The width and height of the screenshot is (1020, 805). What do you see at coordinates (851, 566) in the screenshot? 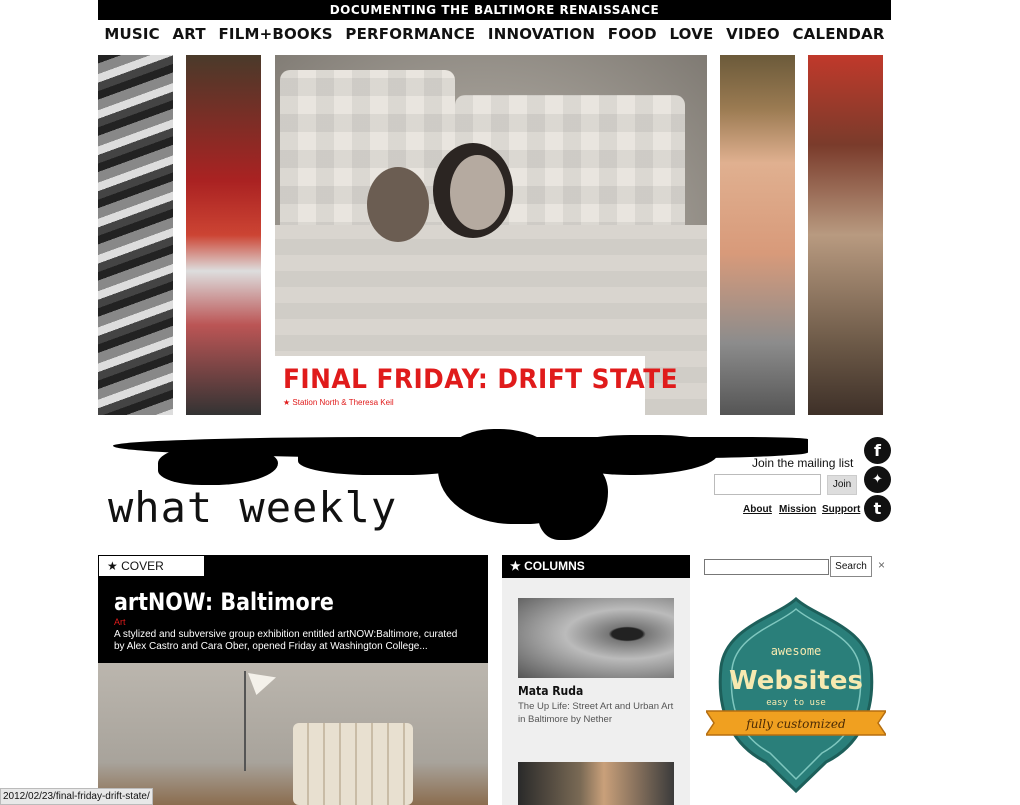
I see `search-button: Search` at bounding box center [851, 566].